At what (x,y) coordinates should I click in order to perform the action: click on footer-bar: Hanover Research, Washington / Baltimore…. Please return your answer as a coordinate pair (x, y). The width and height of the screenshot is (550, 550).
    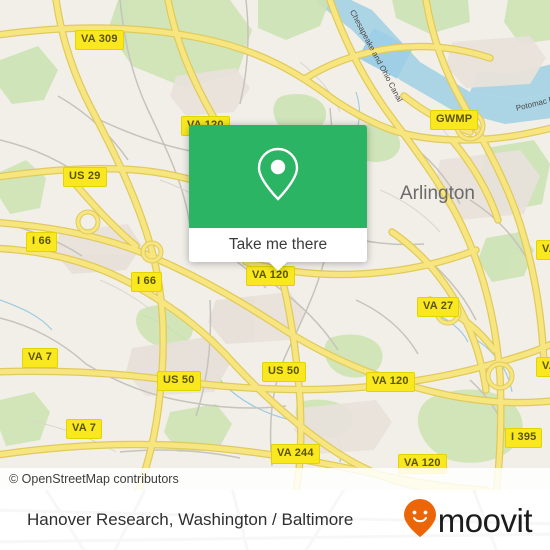
    Looking at the image, I should click on (275, 520).